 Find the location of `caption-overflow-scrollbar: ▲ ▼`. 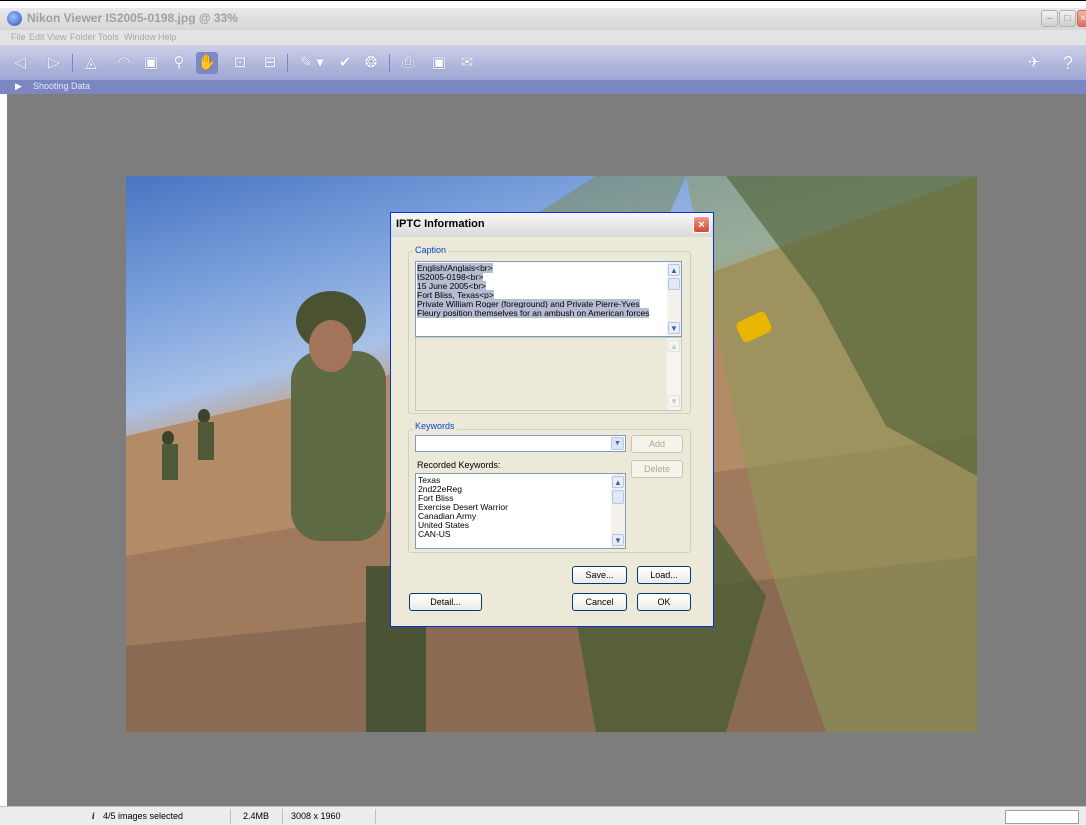

caption-overflow-scrollbar: ▲ ▼ is located at coordinates (674, 374).